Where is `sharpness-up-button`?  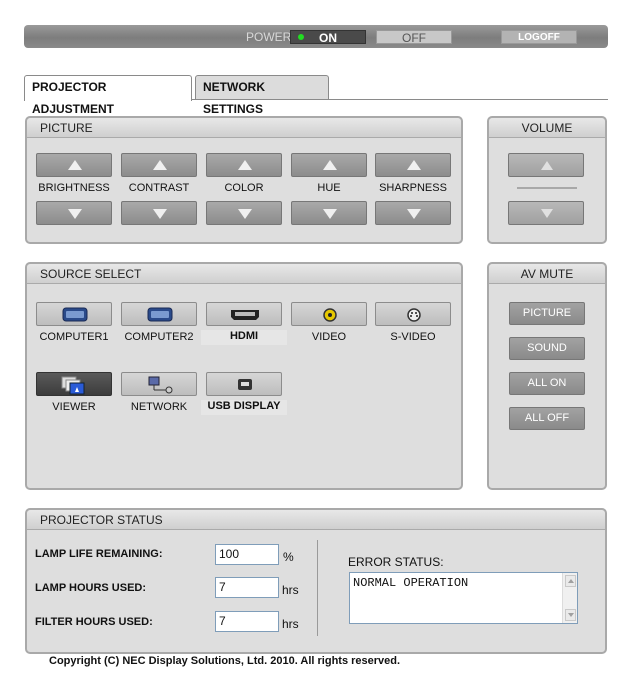
sharpness-up-button is located at coordinates (413, 165).